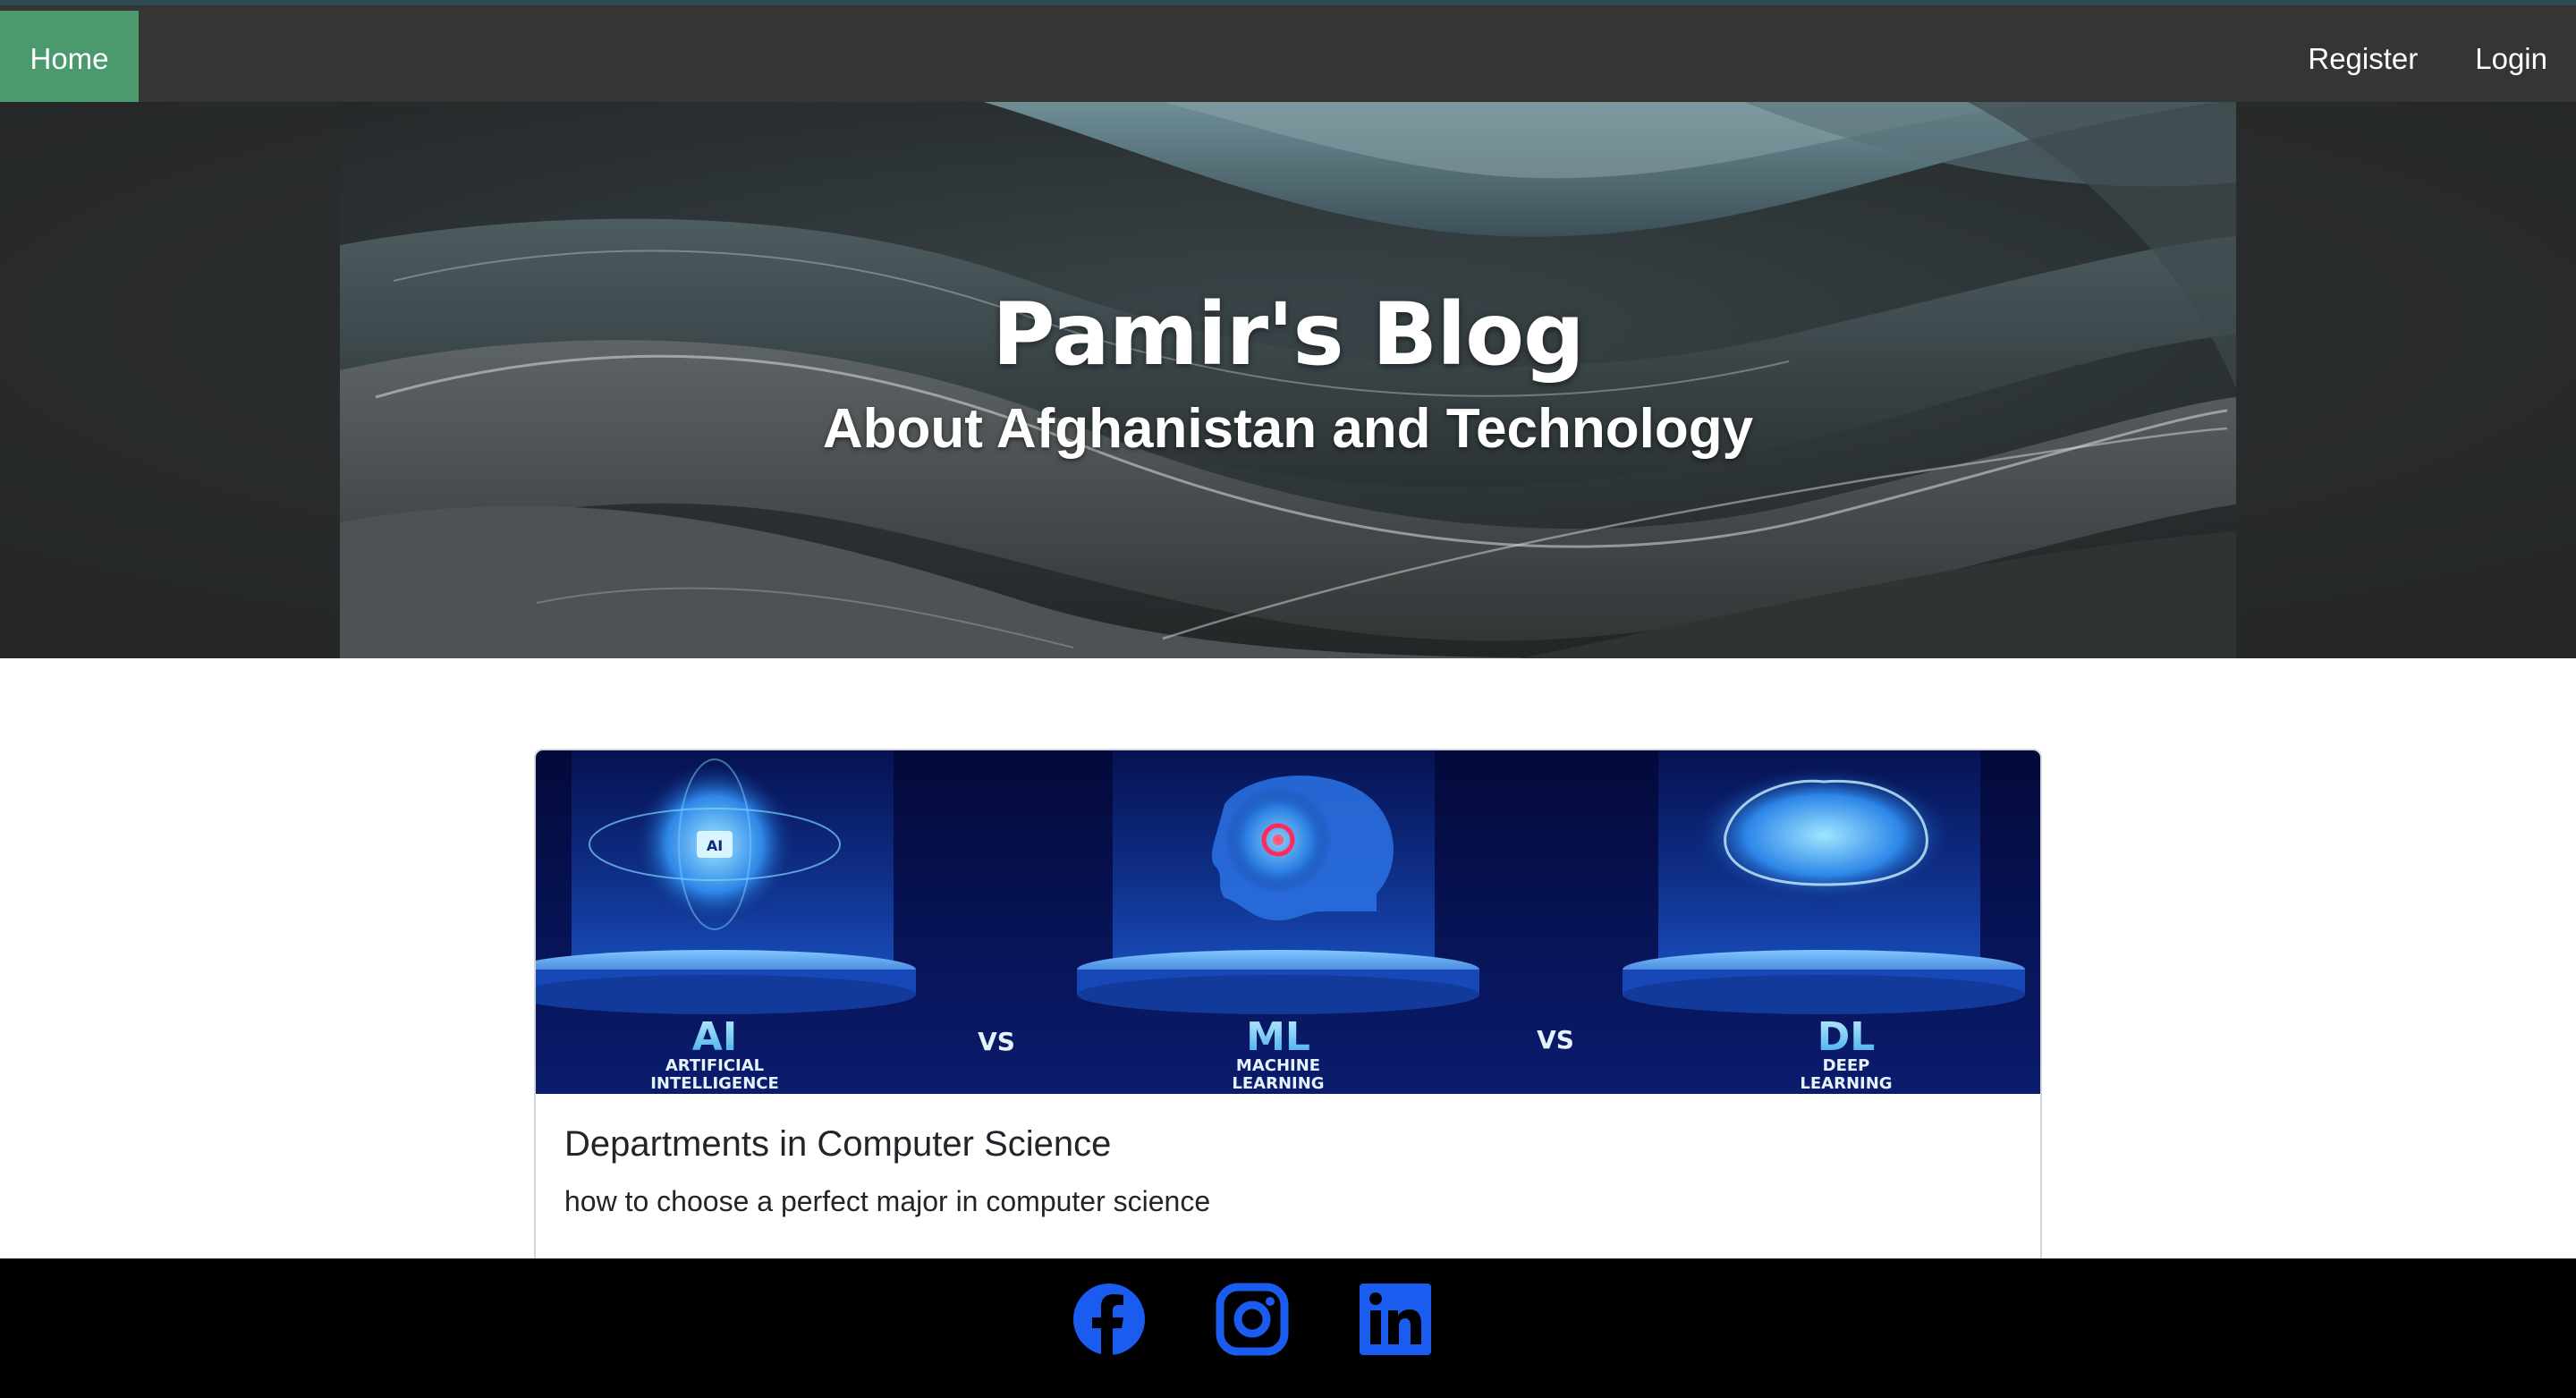 The width and height of the screenshot is (2576, 1398). Describe the element at coordinates (1395, 1319) in the screenshot. I see `linkedin-icon` at that location.